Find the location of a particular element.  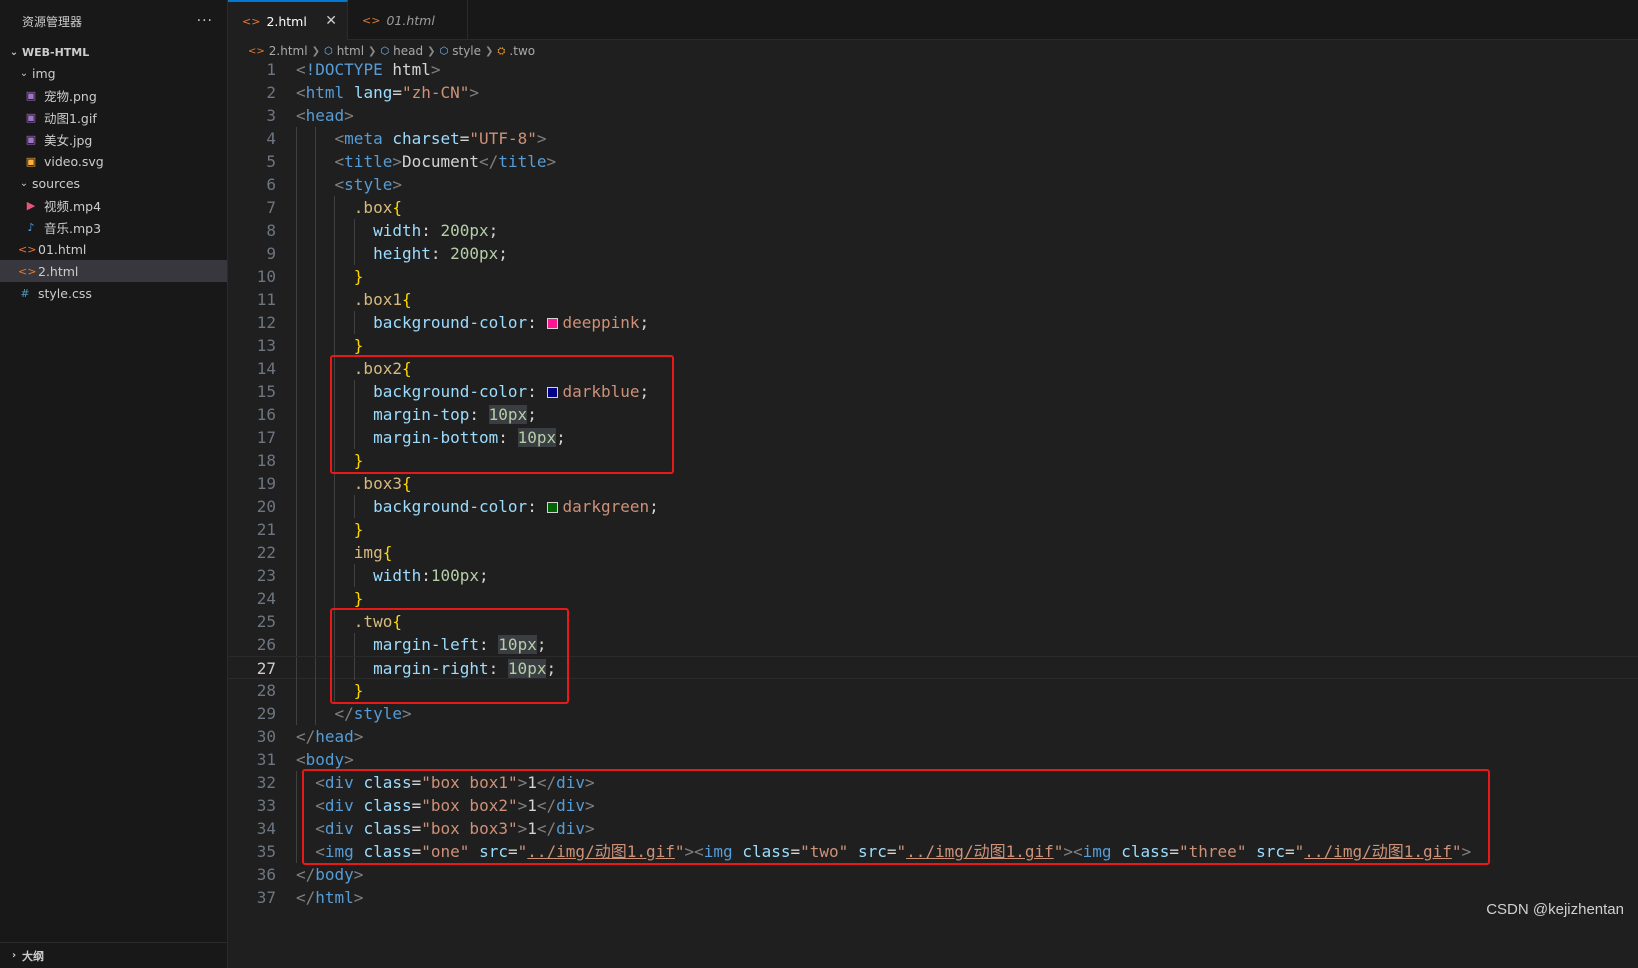

tree-file: ▣ video.svg is located at coordinates (113, 161).